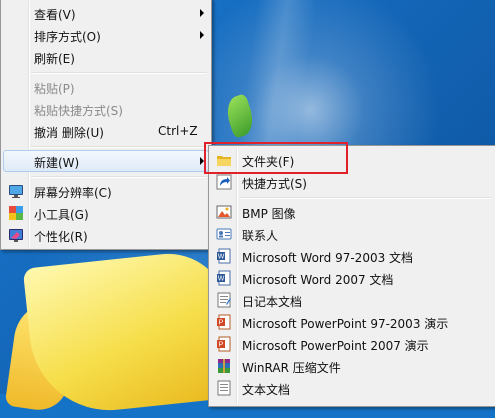 The width and height of the screenshot is (495, 418). Describe the element at coordinates (67, 37) in the screenshot. I see `menu-item-label: 排序方式(O)` at that location.